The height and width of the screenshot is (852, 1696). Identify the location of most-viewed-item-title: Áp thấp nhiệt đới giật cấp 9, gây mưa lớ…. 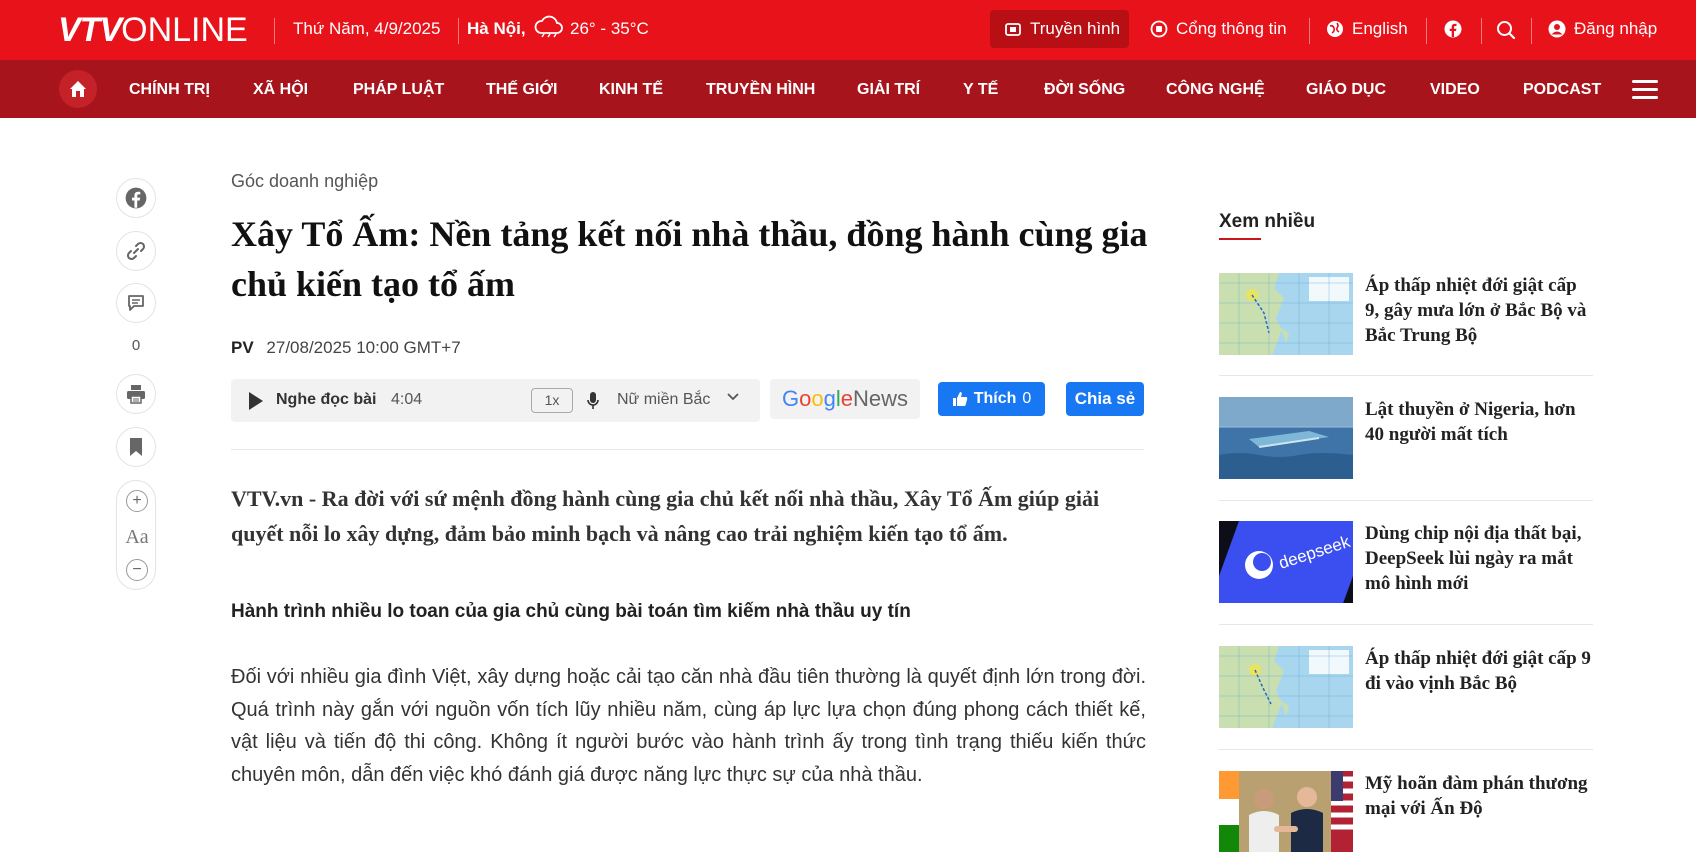
(1479, 310).